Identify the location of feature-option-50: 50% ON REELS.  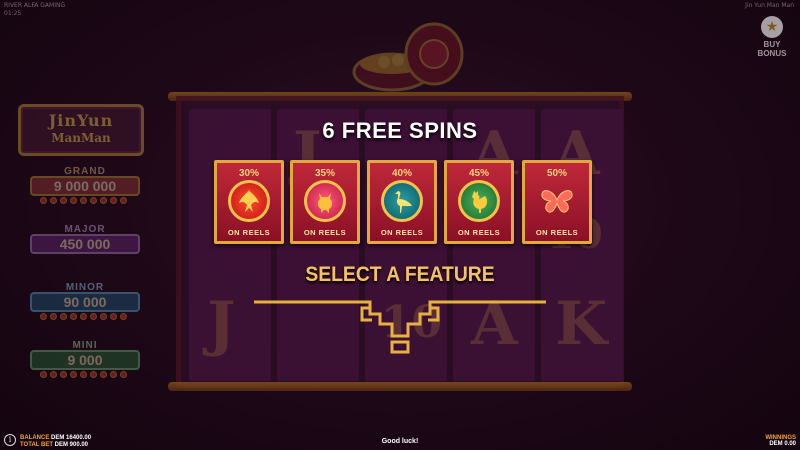
(557, 202).